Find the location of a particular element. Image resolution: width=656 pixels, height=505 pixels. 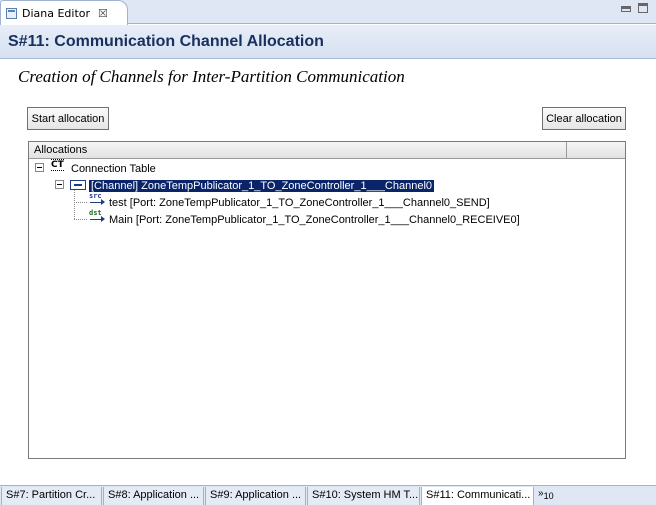

column-header-empty is located at coordinates (596, 150).